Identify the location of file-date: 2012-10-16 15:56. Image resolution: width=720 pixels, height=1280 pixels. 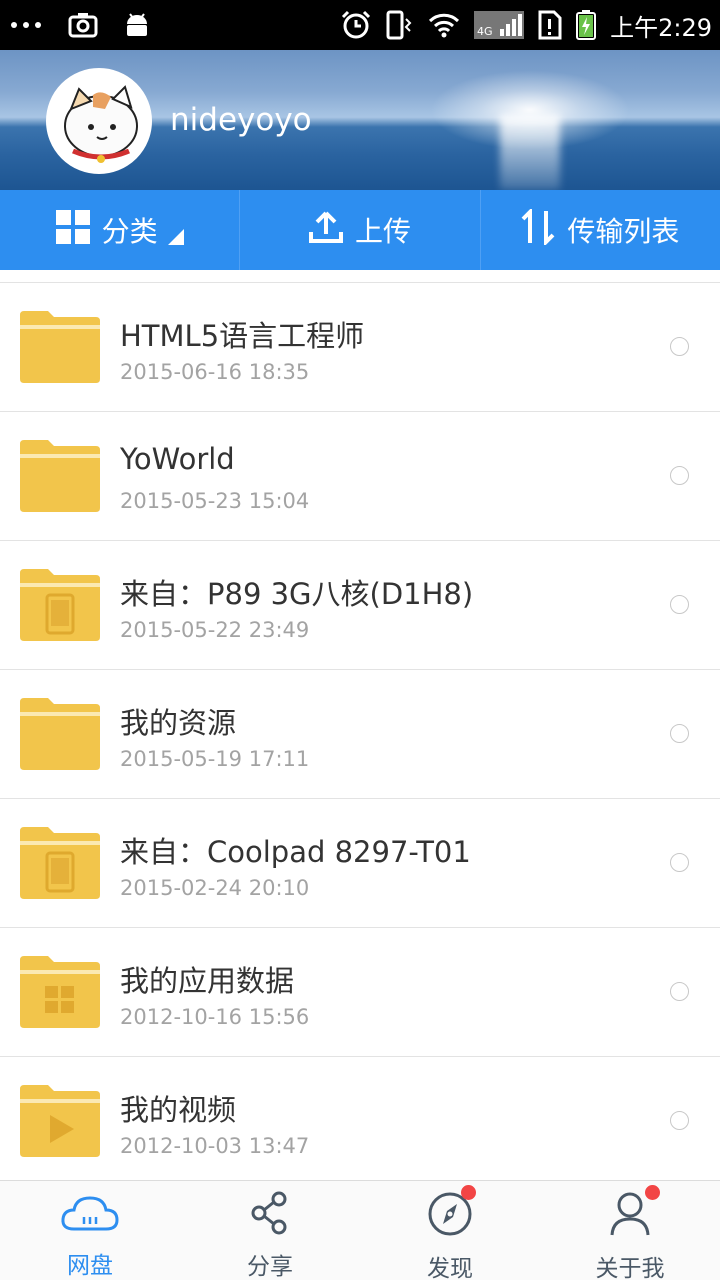
(215, 1017).